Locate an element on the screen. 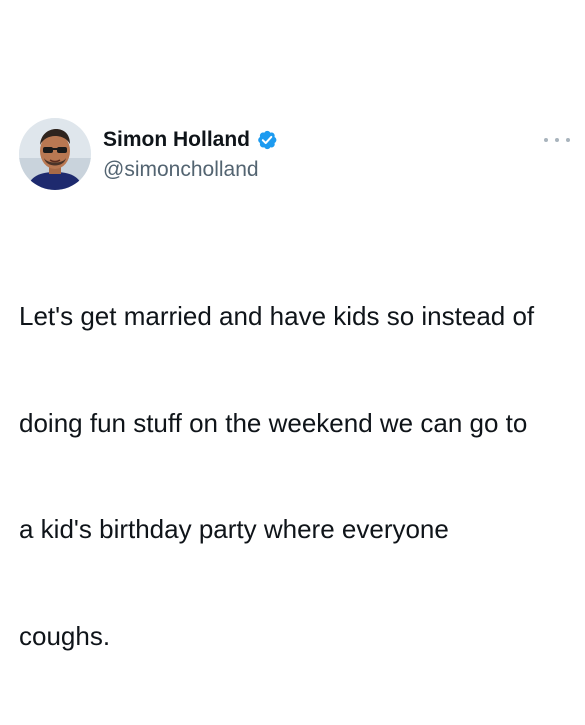  name-row: Simon Holland is located at coordinates (190, 140).